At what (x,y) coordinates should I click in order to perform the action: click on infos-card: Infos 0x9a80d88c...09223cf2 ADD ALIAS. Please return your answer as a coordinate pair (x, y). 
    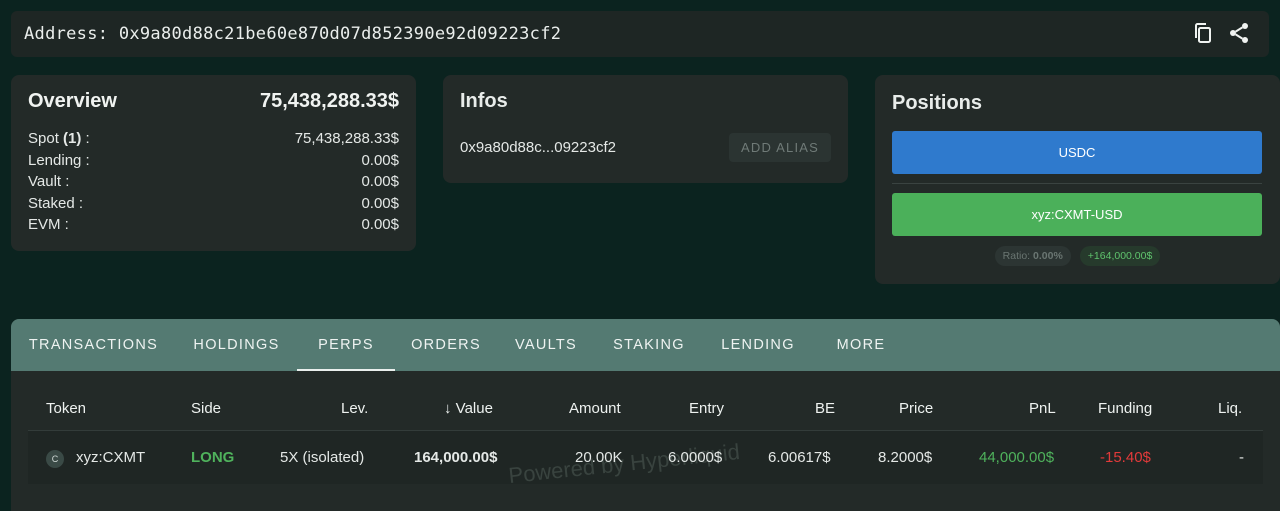
    Looking at the image, I should click on (645, 129).